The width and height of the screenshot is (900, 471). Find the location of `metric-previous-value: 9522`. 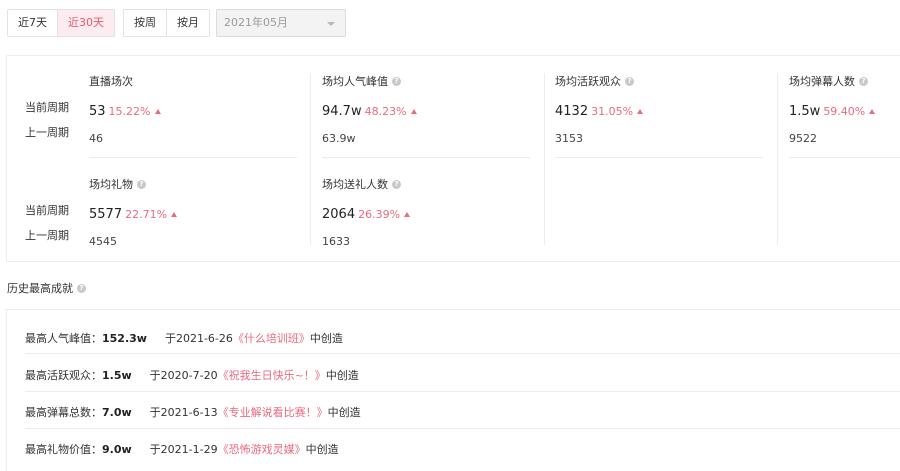

metric-previous-value: 9522 is located at coordinates (803, 138).